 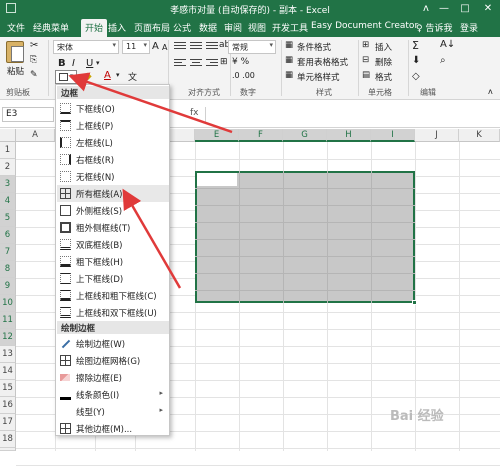 I want to click on row-header-9: 9, so click(x=8, y=286).